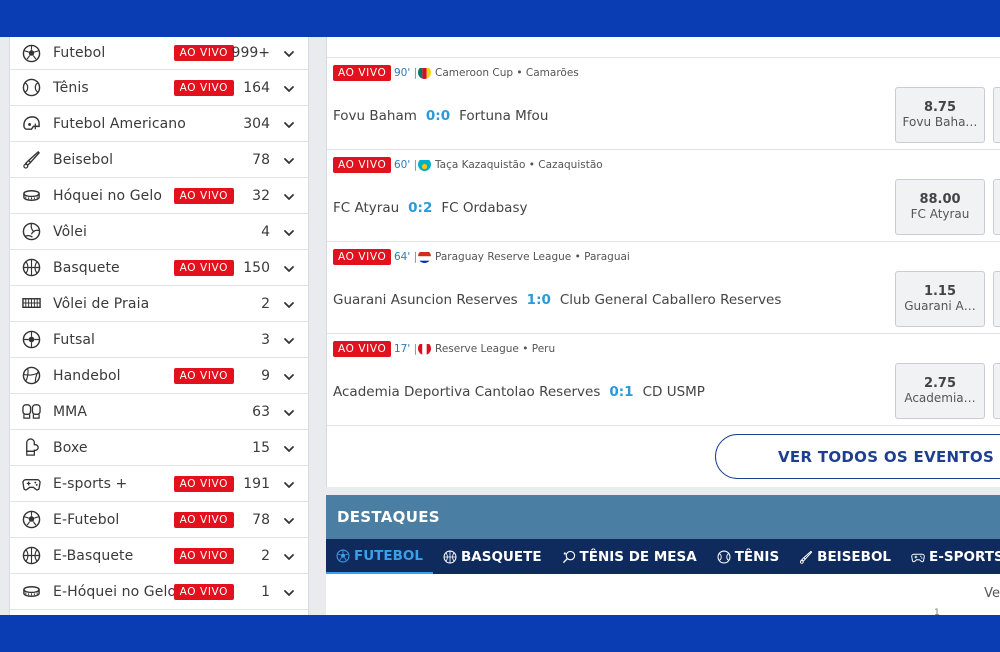 The height and width of the screenshot is (652, 1000). What do you see at coordinates (854, 556) in the screenshot?
I see `tab-label: BEISEBOL` at bounding box center [854, 556].